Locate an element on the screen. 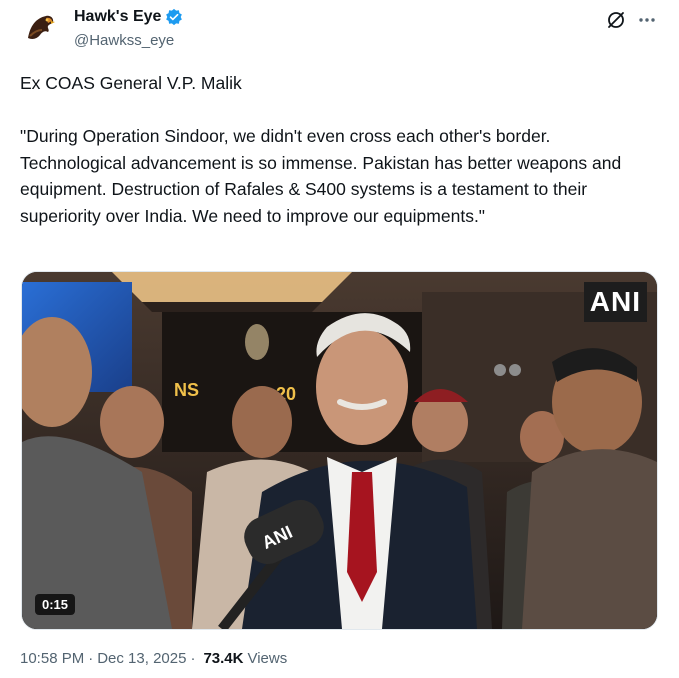  more-options-icon is located at coordinates (647, 20).